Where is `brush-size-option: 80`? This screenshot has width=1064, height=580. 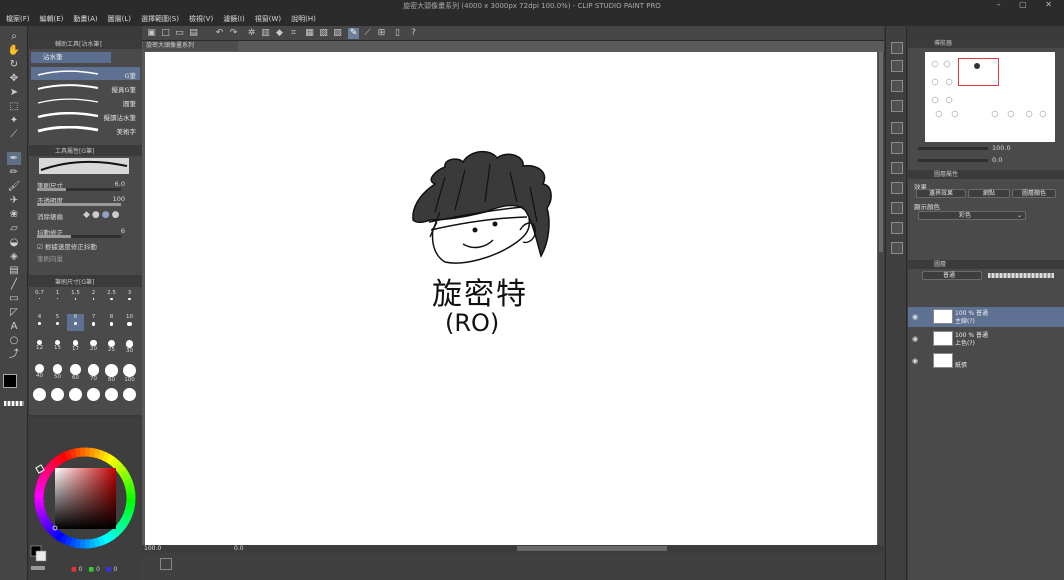
brush-size-option: 80 is located at coordinates (111, 372).